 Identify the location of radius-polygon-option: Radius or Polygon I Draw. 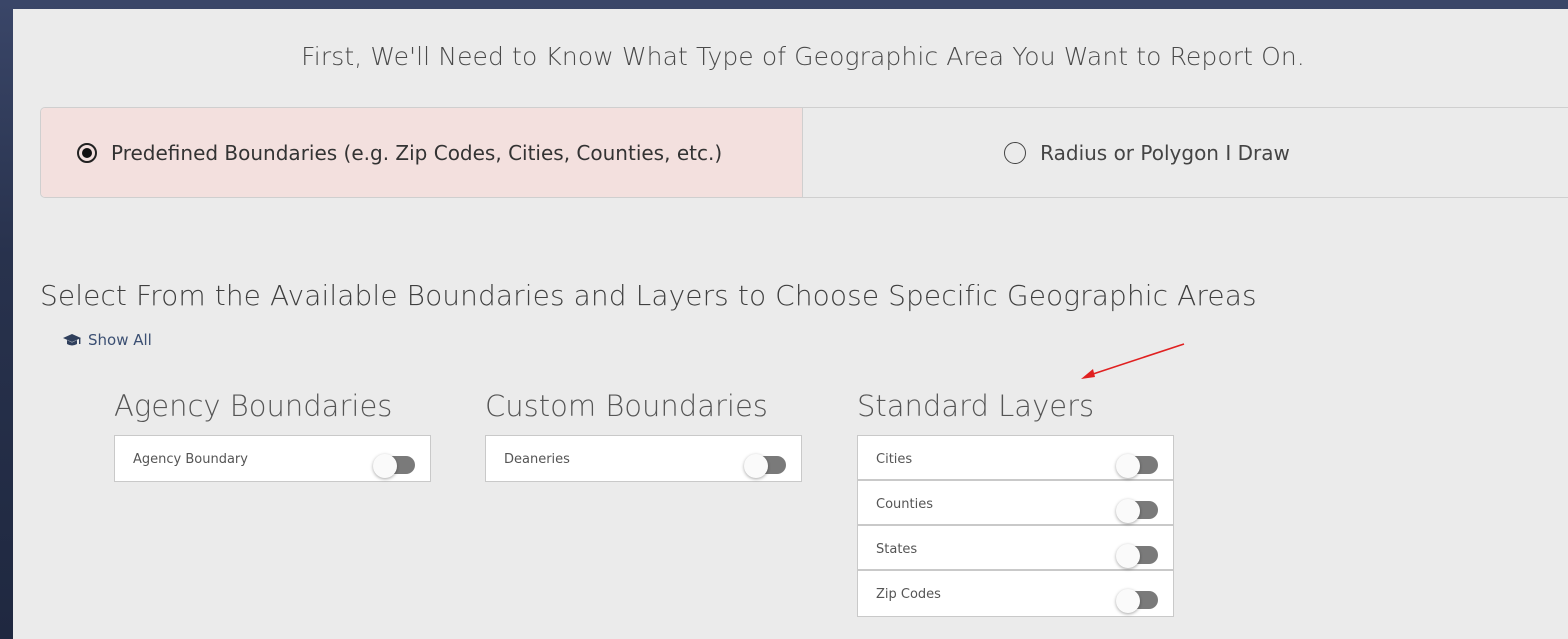
(1185, 152).